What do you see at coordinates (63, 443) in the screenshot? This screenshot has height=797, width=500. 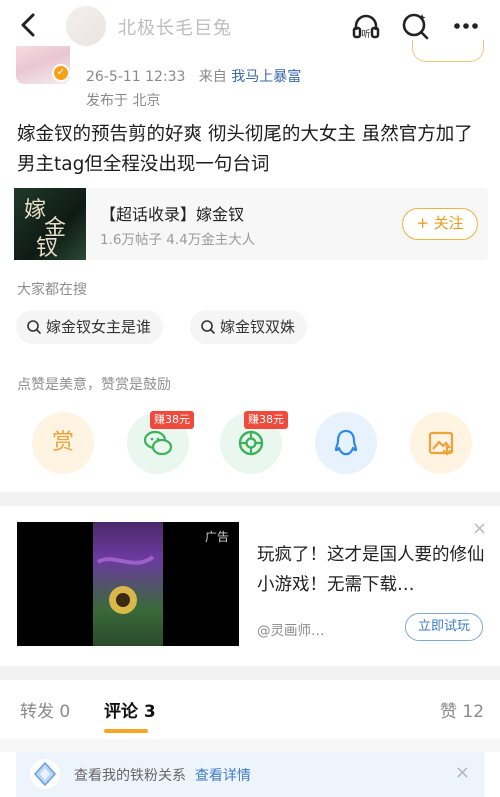 I see `reward-button: 赏` at bounding box center [63, 443].